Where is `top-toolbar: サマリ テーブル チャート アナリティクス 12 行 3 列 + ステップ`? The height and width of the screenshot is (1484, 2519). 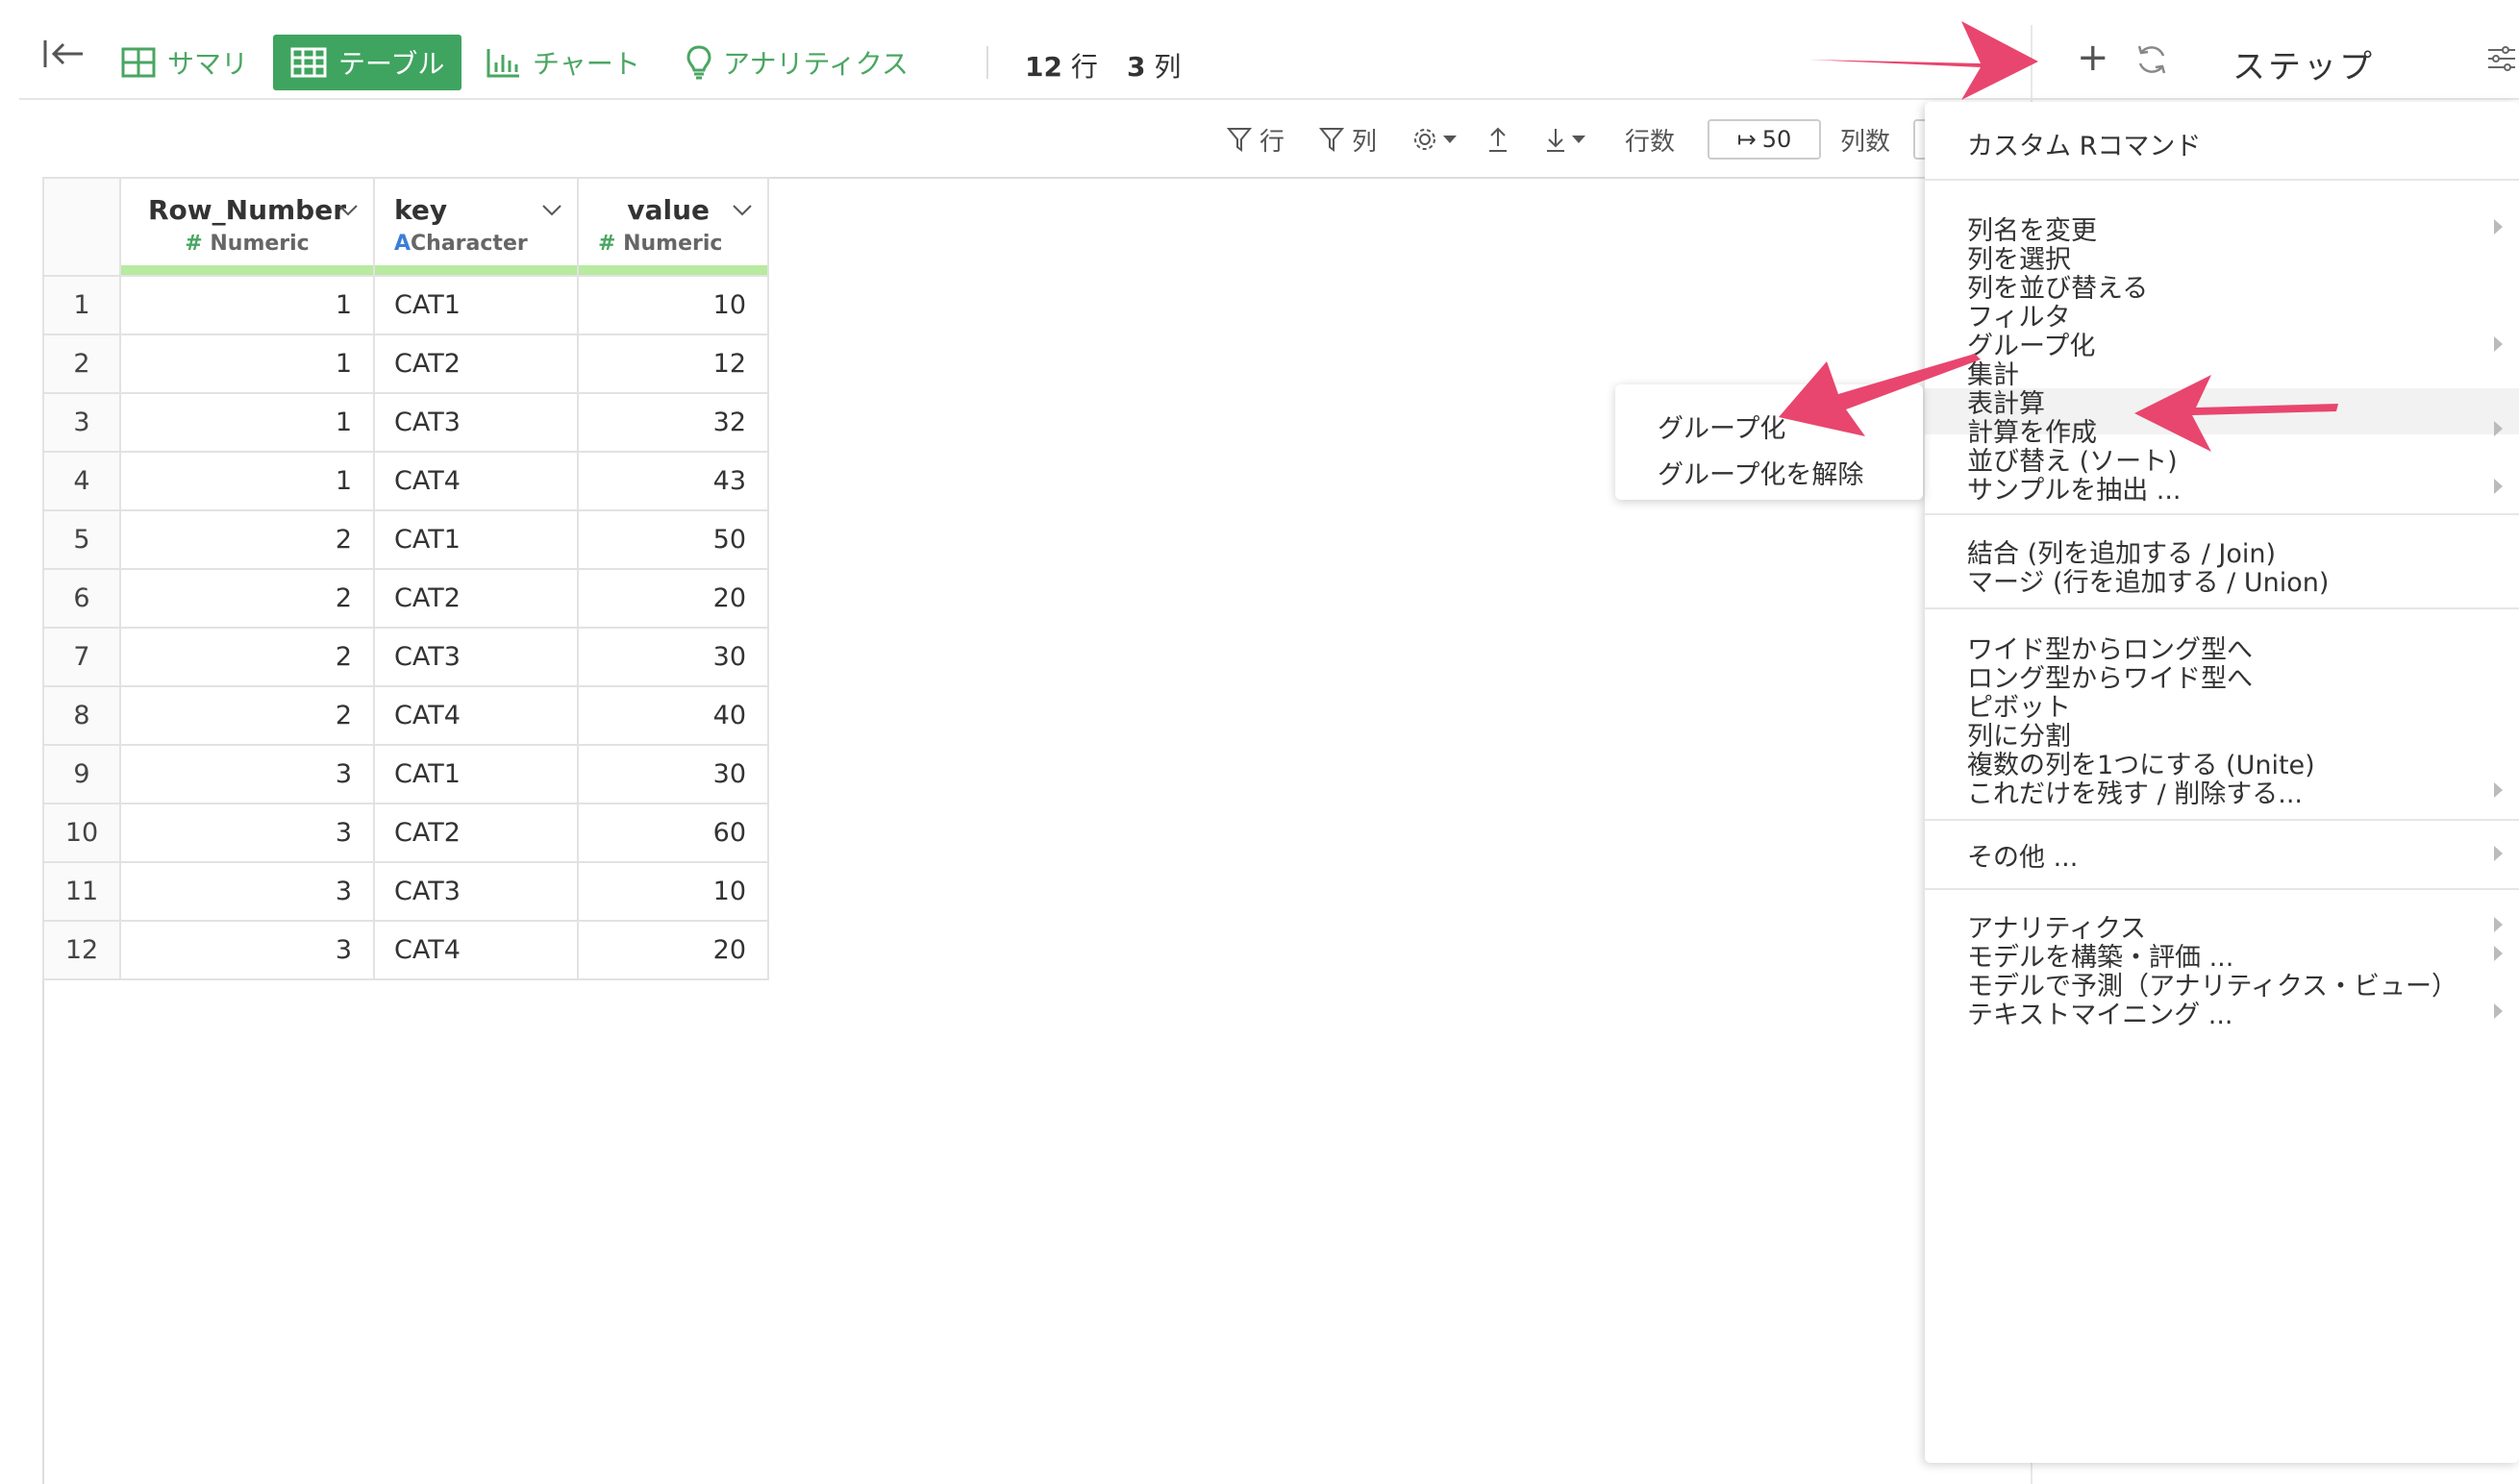 top-toolbar: サマリ テーブル チャート アナリティクス 12 行 3 列 + ステップ is located at coordinates (1269, 50).